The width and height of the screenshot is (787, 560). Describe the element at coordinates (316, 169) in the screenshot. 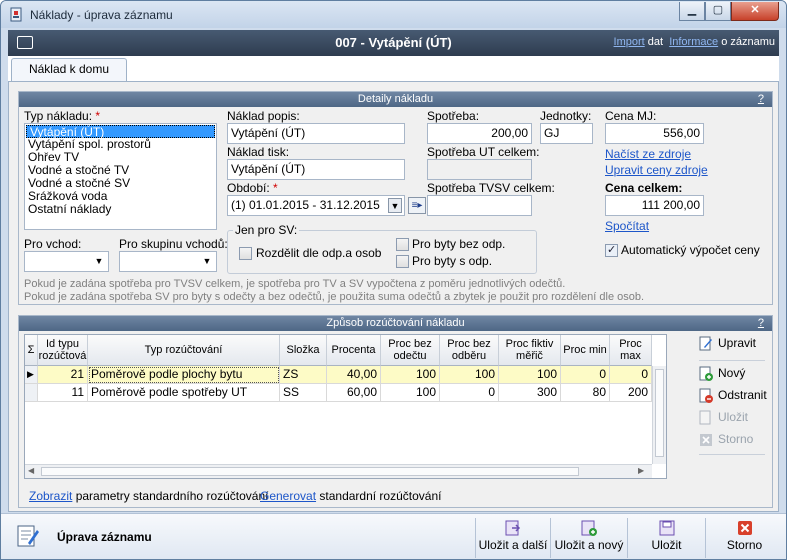

I see `print-input: Vytápění (ÚT)` at that location.